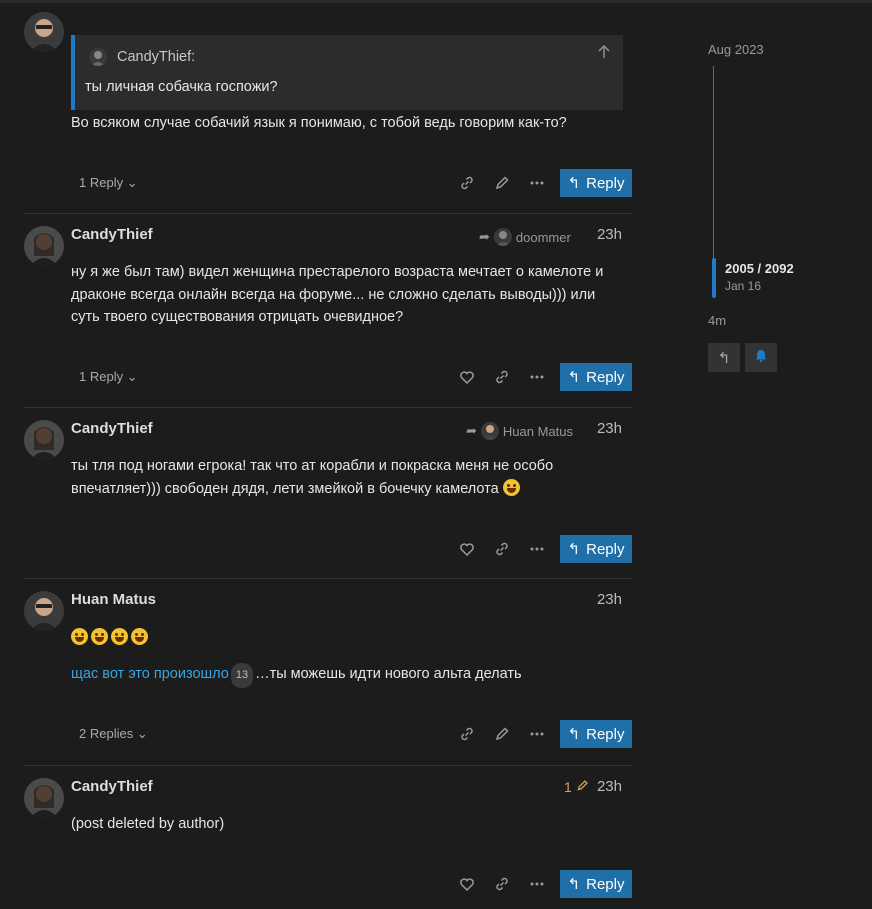  I want to click on notifications-button, so click(761, 357).